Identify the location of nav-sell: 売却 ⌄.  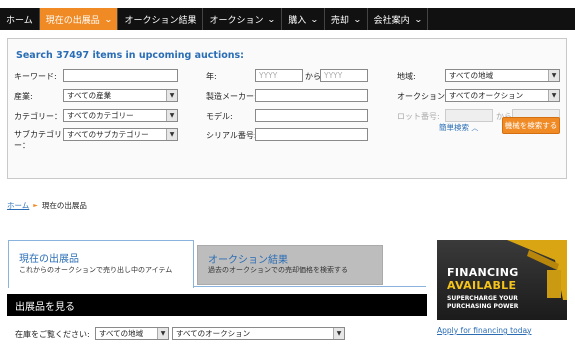
(346, 19).